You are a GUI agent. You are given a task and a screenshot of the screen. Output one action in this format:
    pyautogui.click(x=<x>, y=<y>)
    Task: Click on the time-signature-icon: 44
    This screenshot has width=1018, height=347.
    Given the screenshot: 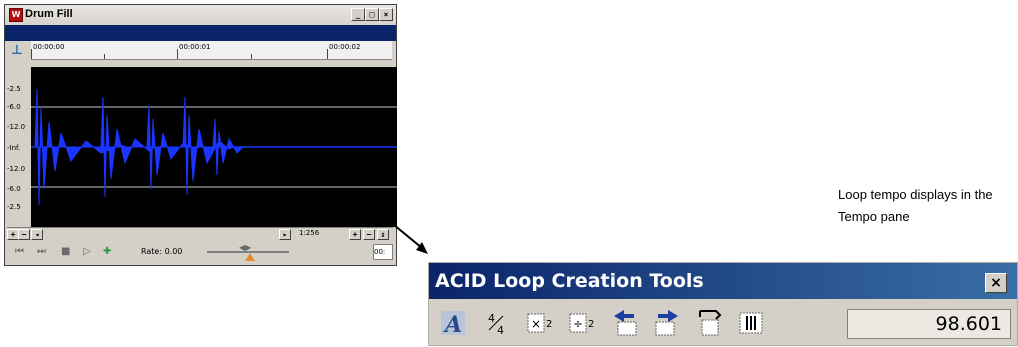 What is the action you would take?
    pyautogui.click(x=497, y=323)
    